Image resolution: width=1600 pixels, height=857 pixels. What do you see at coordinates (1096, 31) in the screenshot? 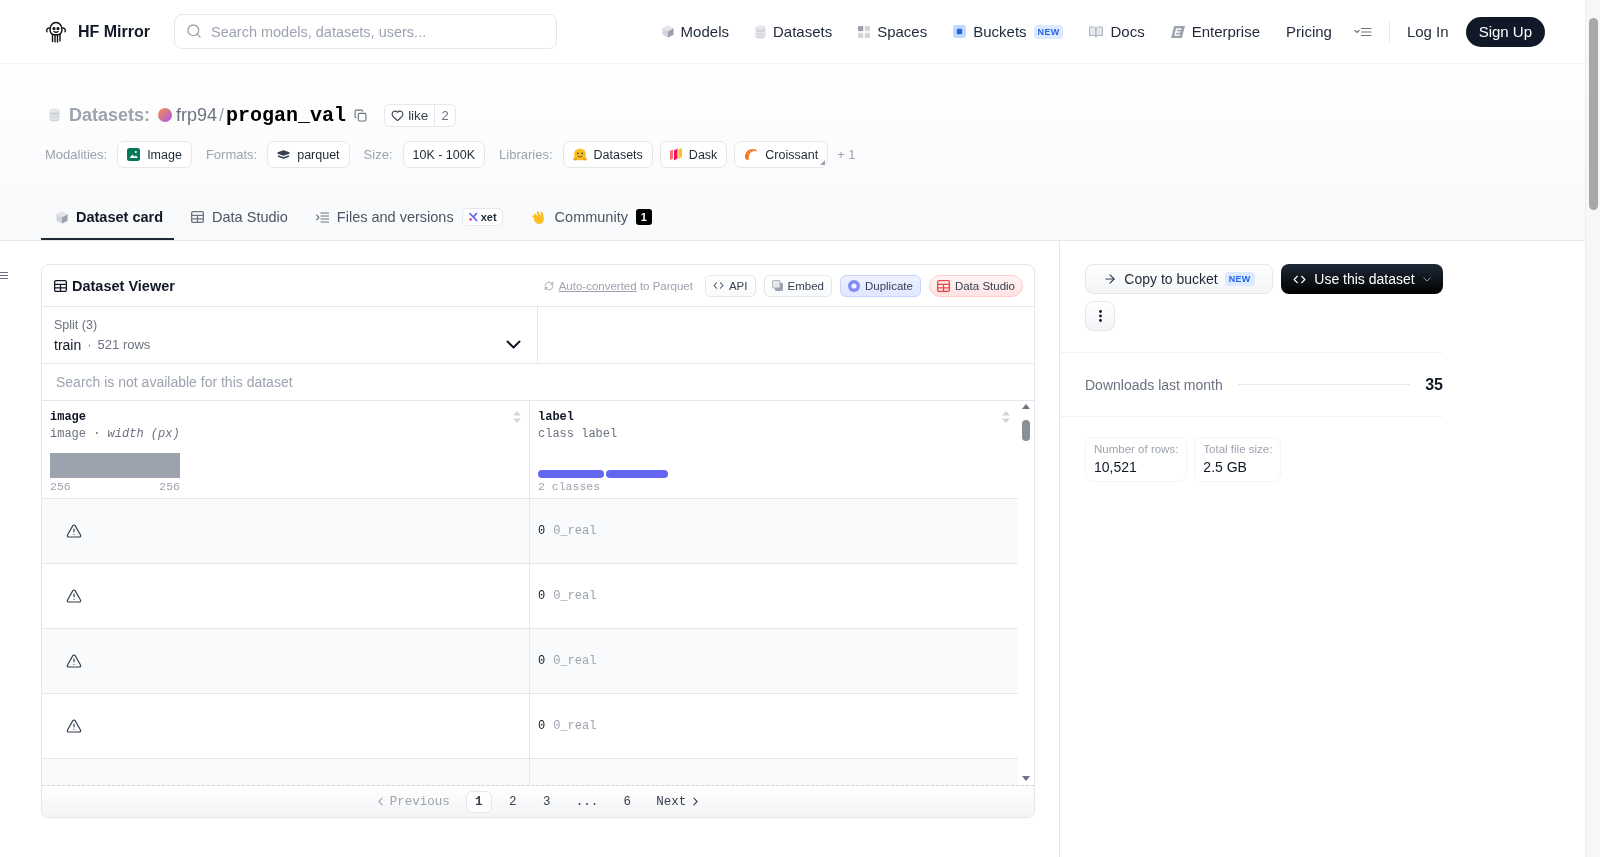
I see `book-icon` at bounding box center [1096, 31].